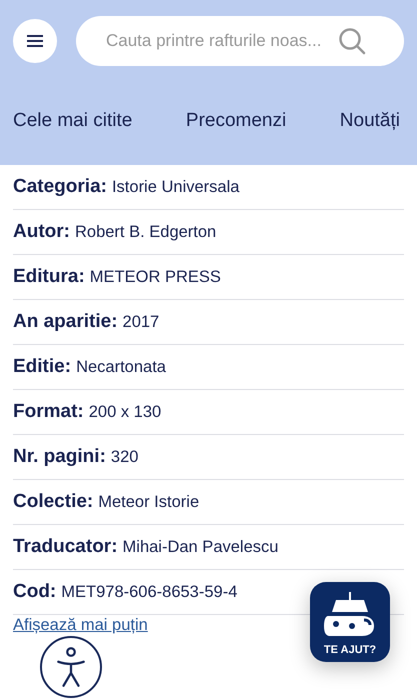 This screenshot has width=417, height=699. What do you see at coordinates (65, 547) in the screenshot?
I see `detail-label: Traducator:` at bounding box center [65, 547].